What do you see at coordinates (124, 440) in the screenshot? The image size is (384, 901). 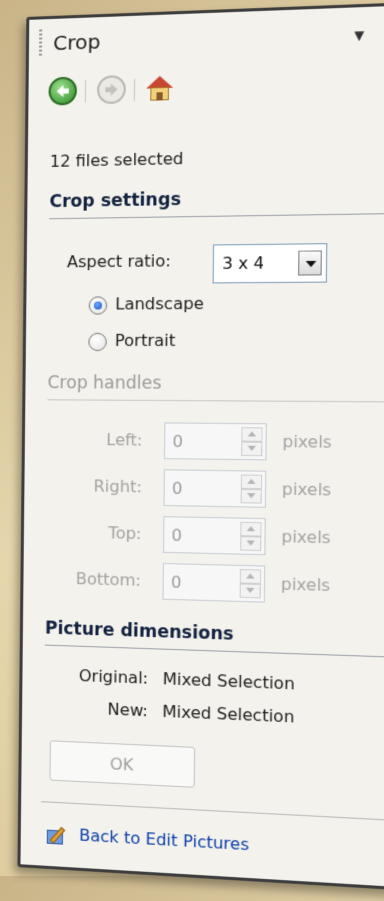 I see `left-label: Left:` at bounding box center [124, 440].